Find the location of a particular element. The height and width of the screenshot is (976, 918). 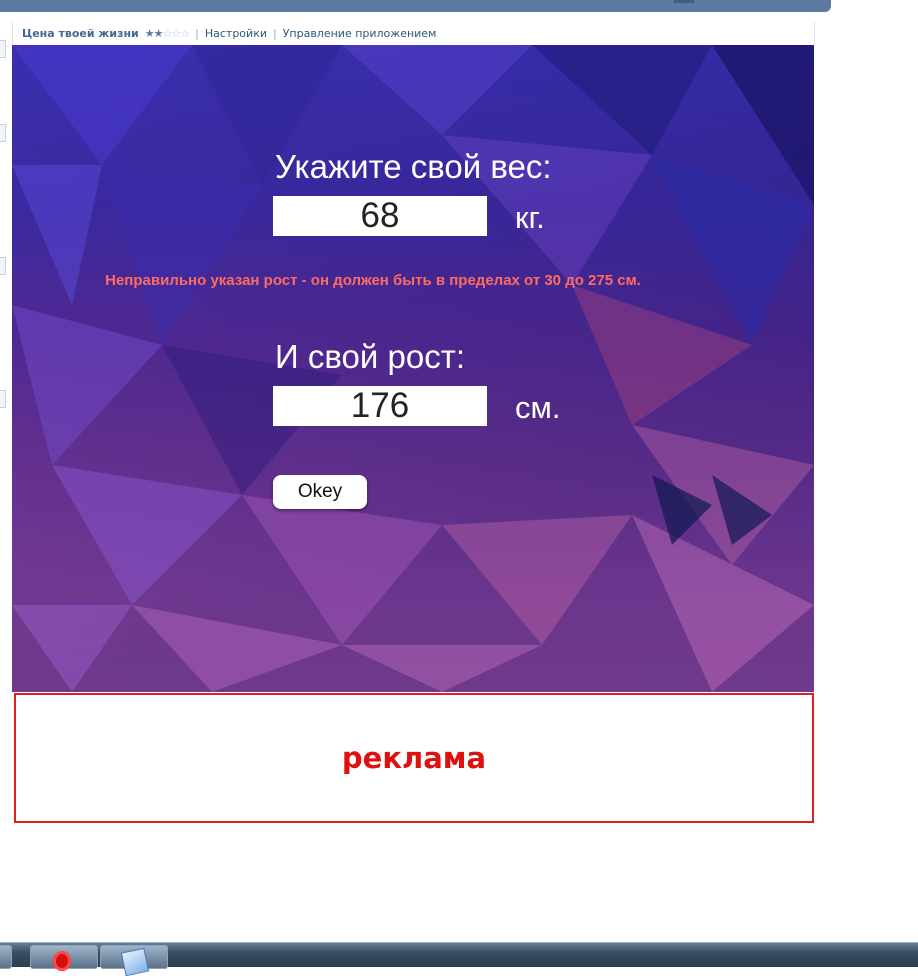

browser-top-bar is located at coordinates (415, 6).